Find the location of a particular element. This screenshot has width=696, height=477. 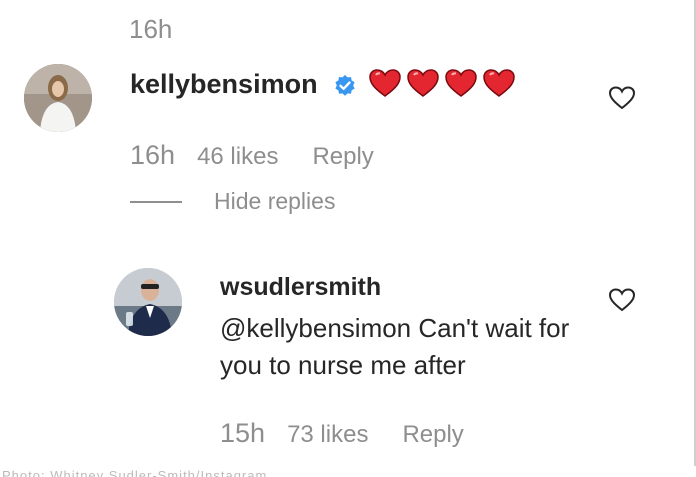

likes-count: 46 likes is located at coordinates (237, 157).